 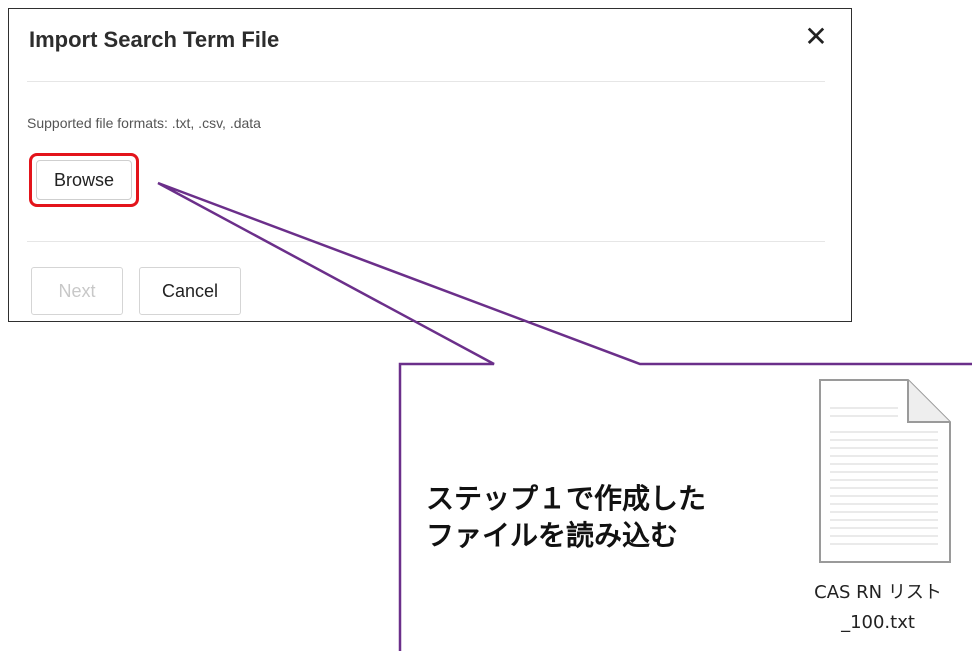 I want to click on callout-text: ステップ１で作成した ファイルを読み込む, so click(x=566, y=517).